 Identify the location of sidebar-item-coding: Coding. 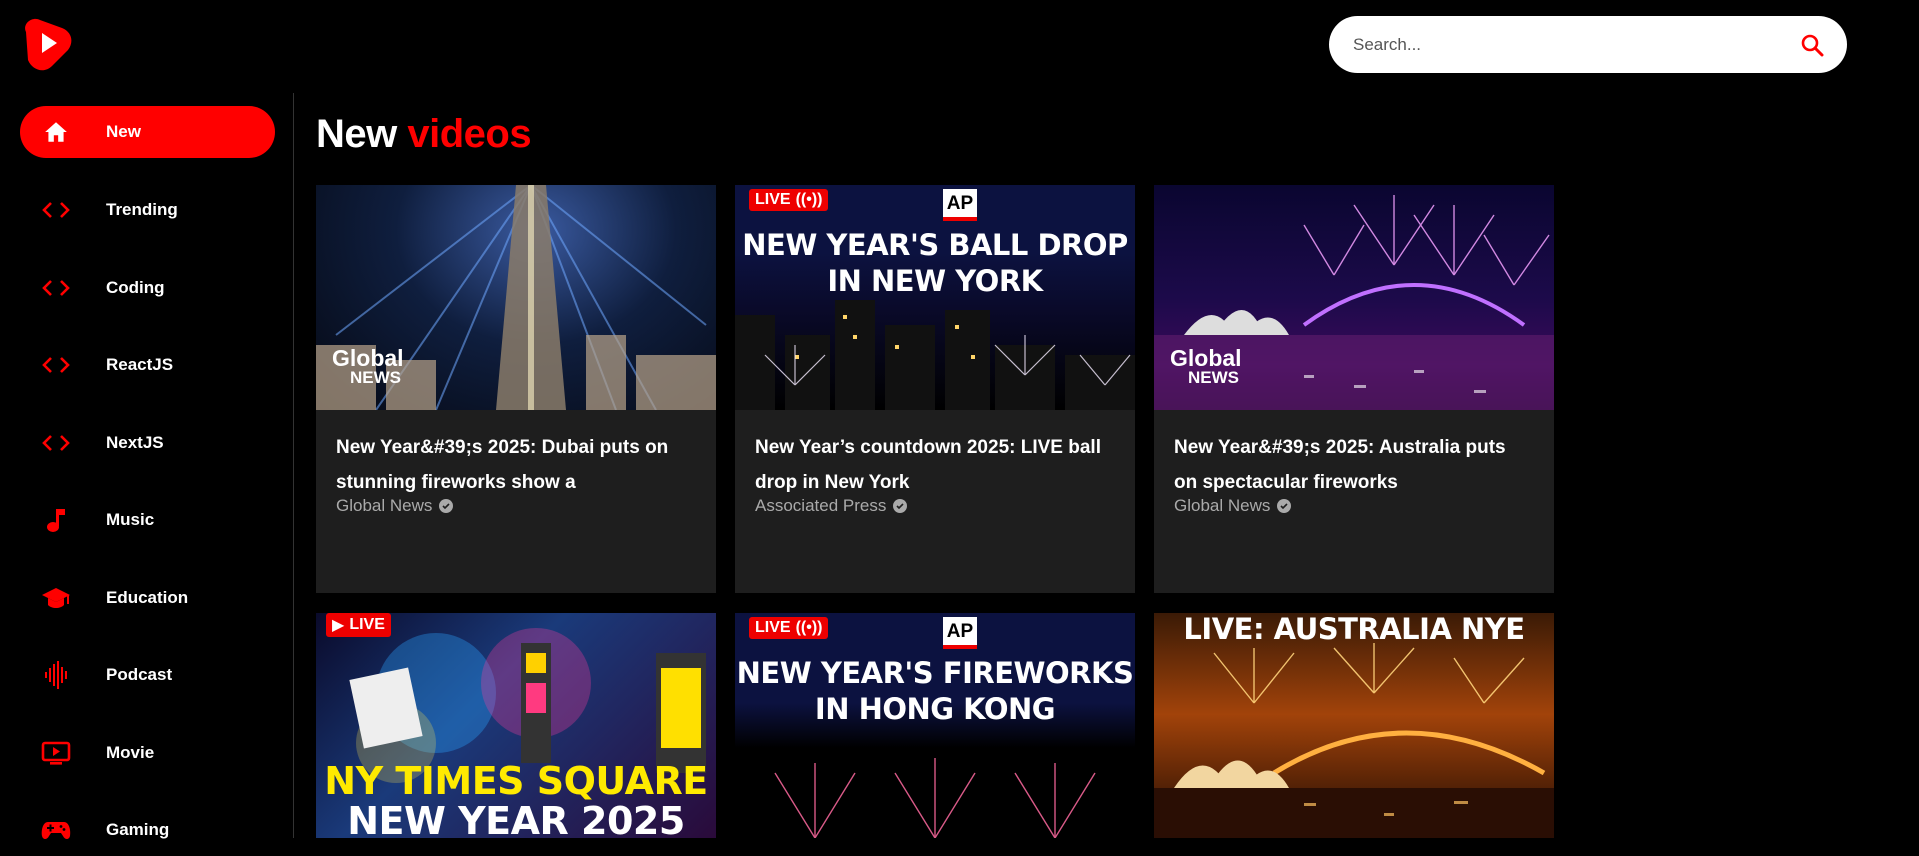
(147, 288).